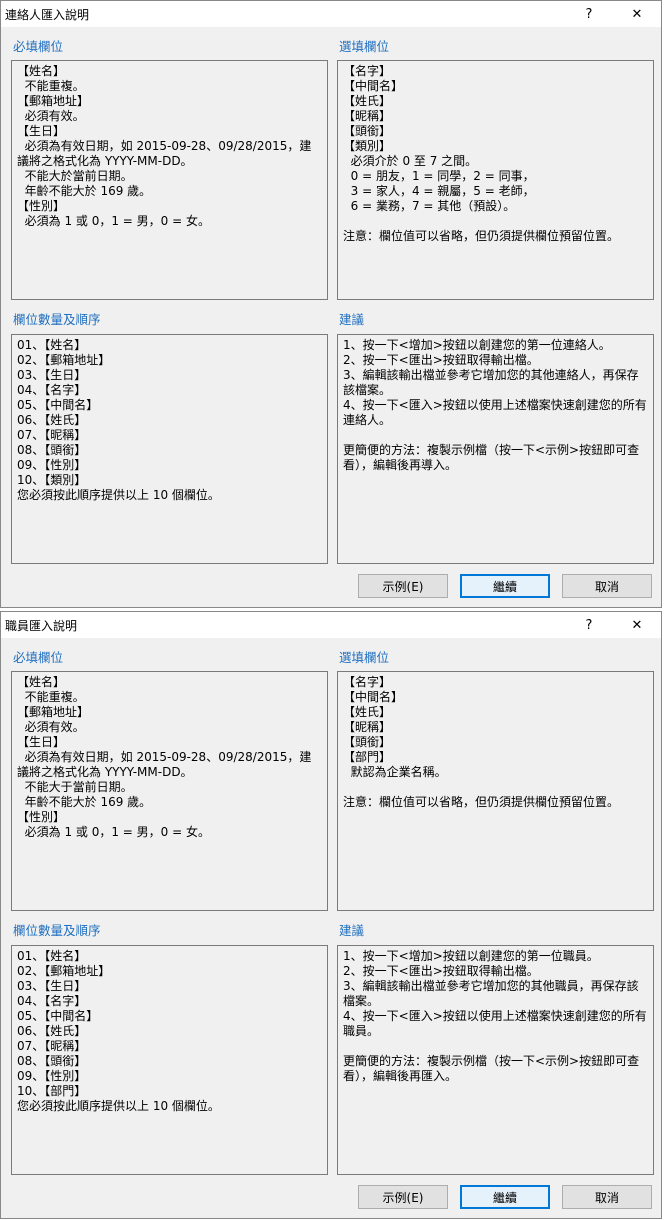 The image size is (664, 1220). Describe the element at coordinates (331, 625) in the screenshot. I see `title-bar: 職員匯入說明 ? ✕` at that location.